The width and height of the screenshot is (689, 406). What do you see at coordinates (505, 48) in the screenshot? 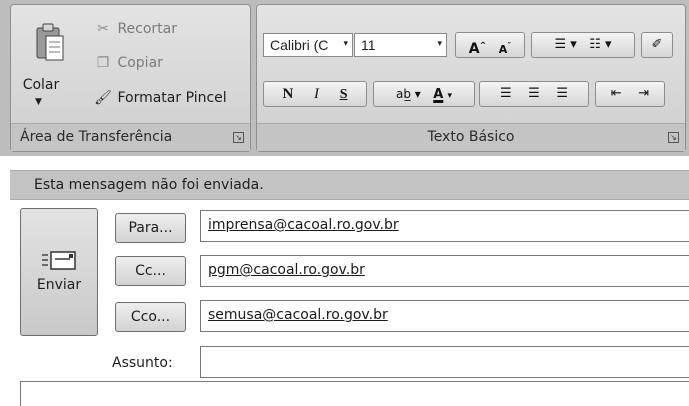
I see `shrink-font-icon: Aˇ` at bounding box center [505, 48].